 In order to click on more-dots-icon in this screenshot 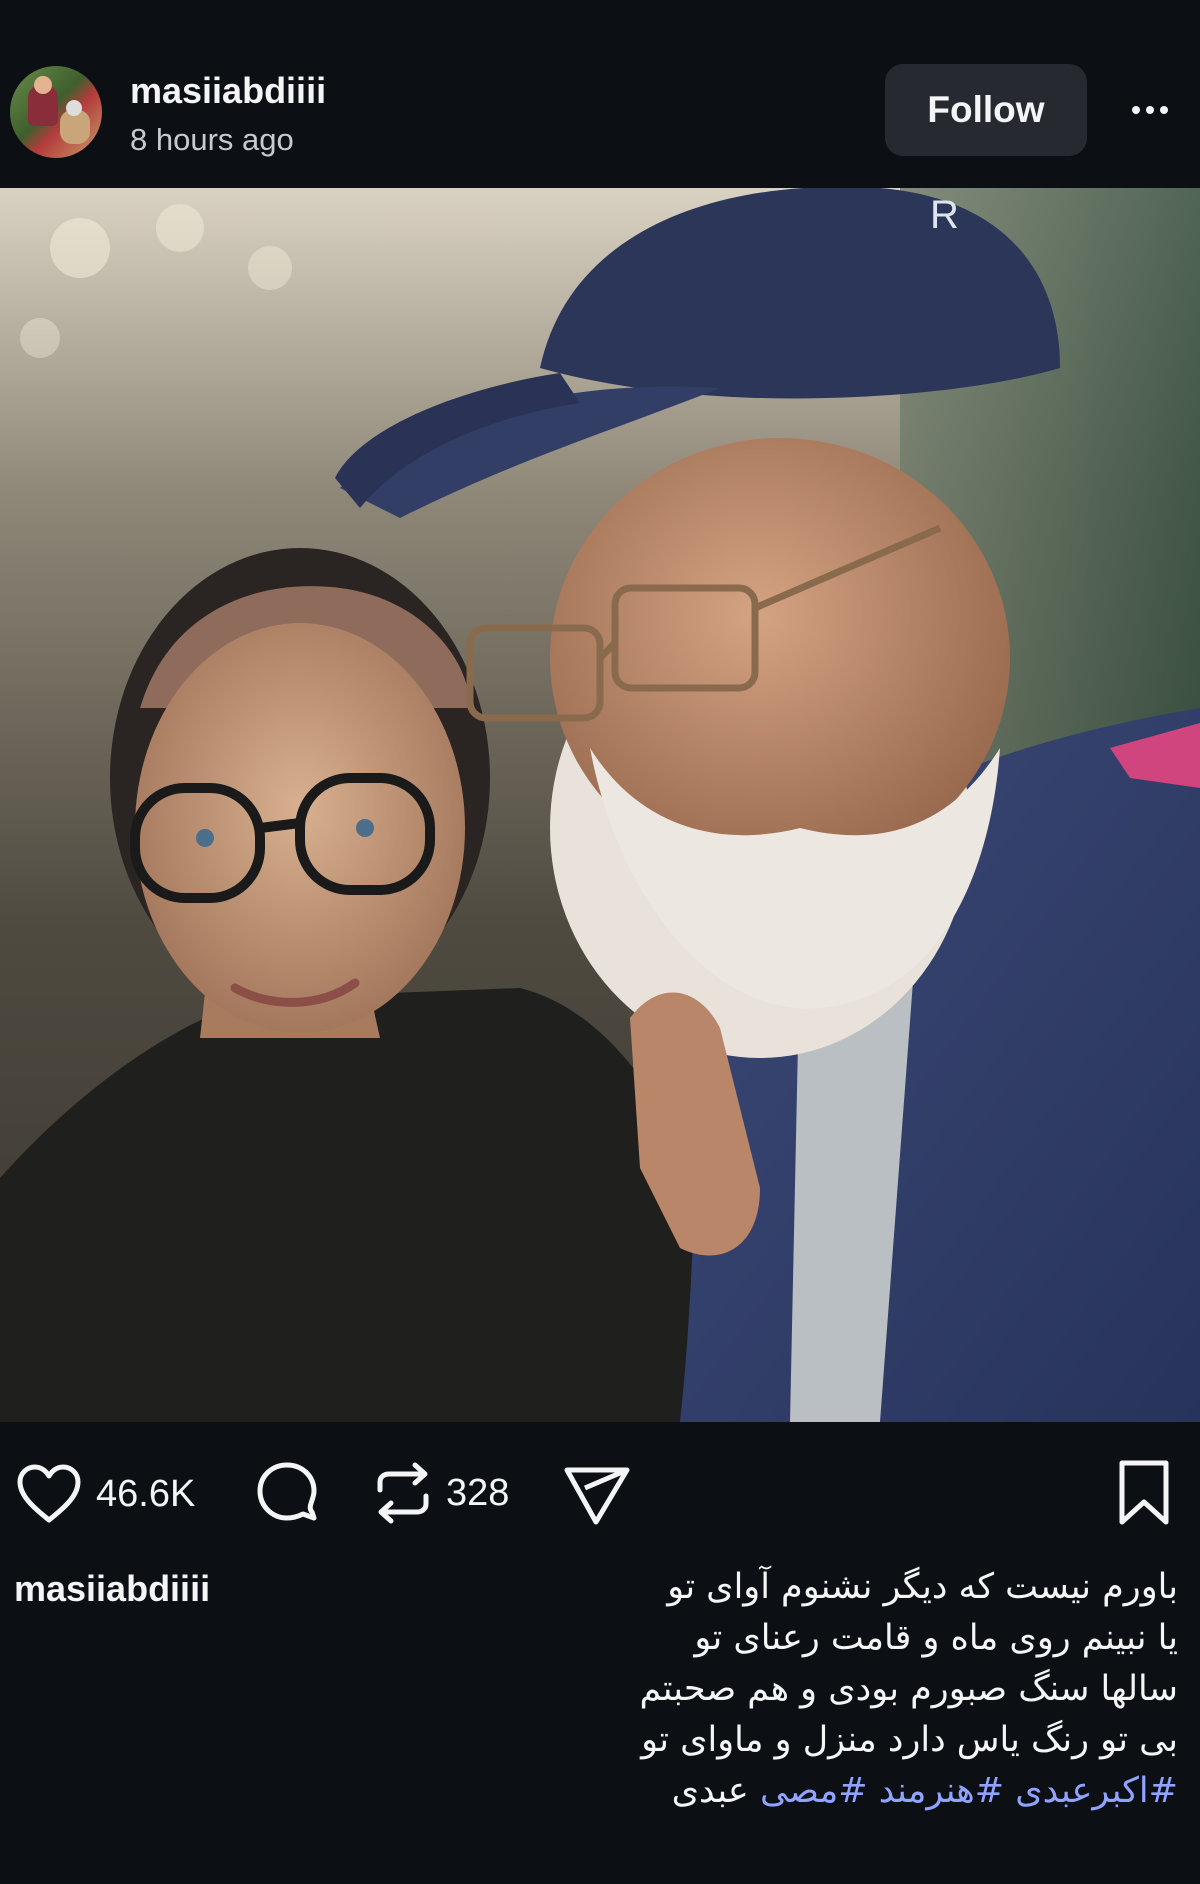, I will do `click(1150, 110)`.